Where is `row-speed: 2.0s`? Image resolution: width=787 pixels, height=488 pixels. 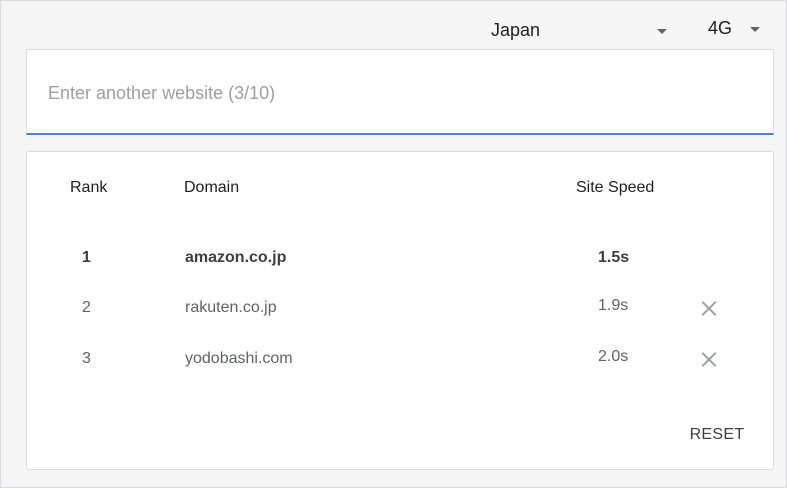
row-speed: 2.0s is located at coordinates (613, 356).